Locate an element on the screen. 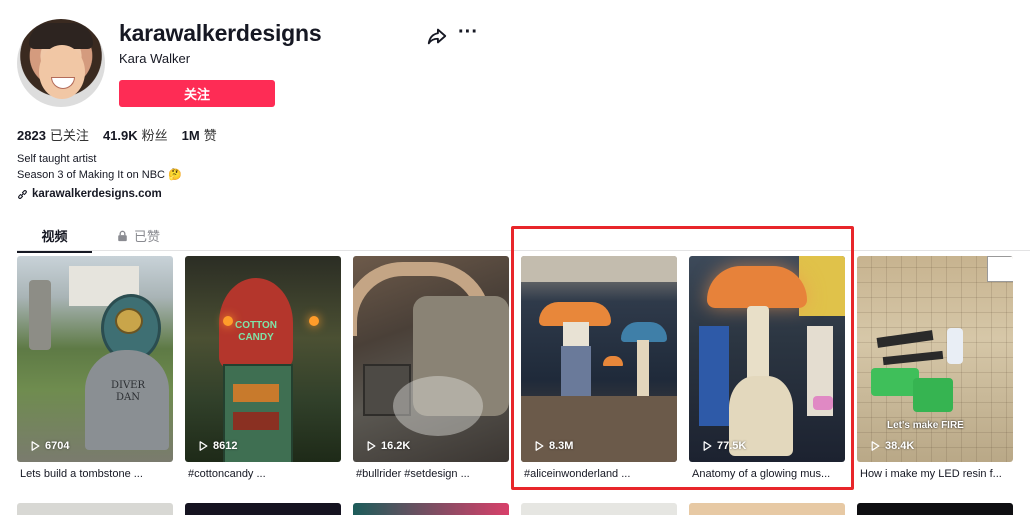  cotton-candy-sign: COTTON CANDY is located at coordinates (256, 331).